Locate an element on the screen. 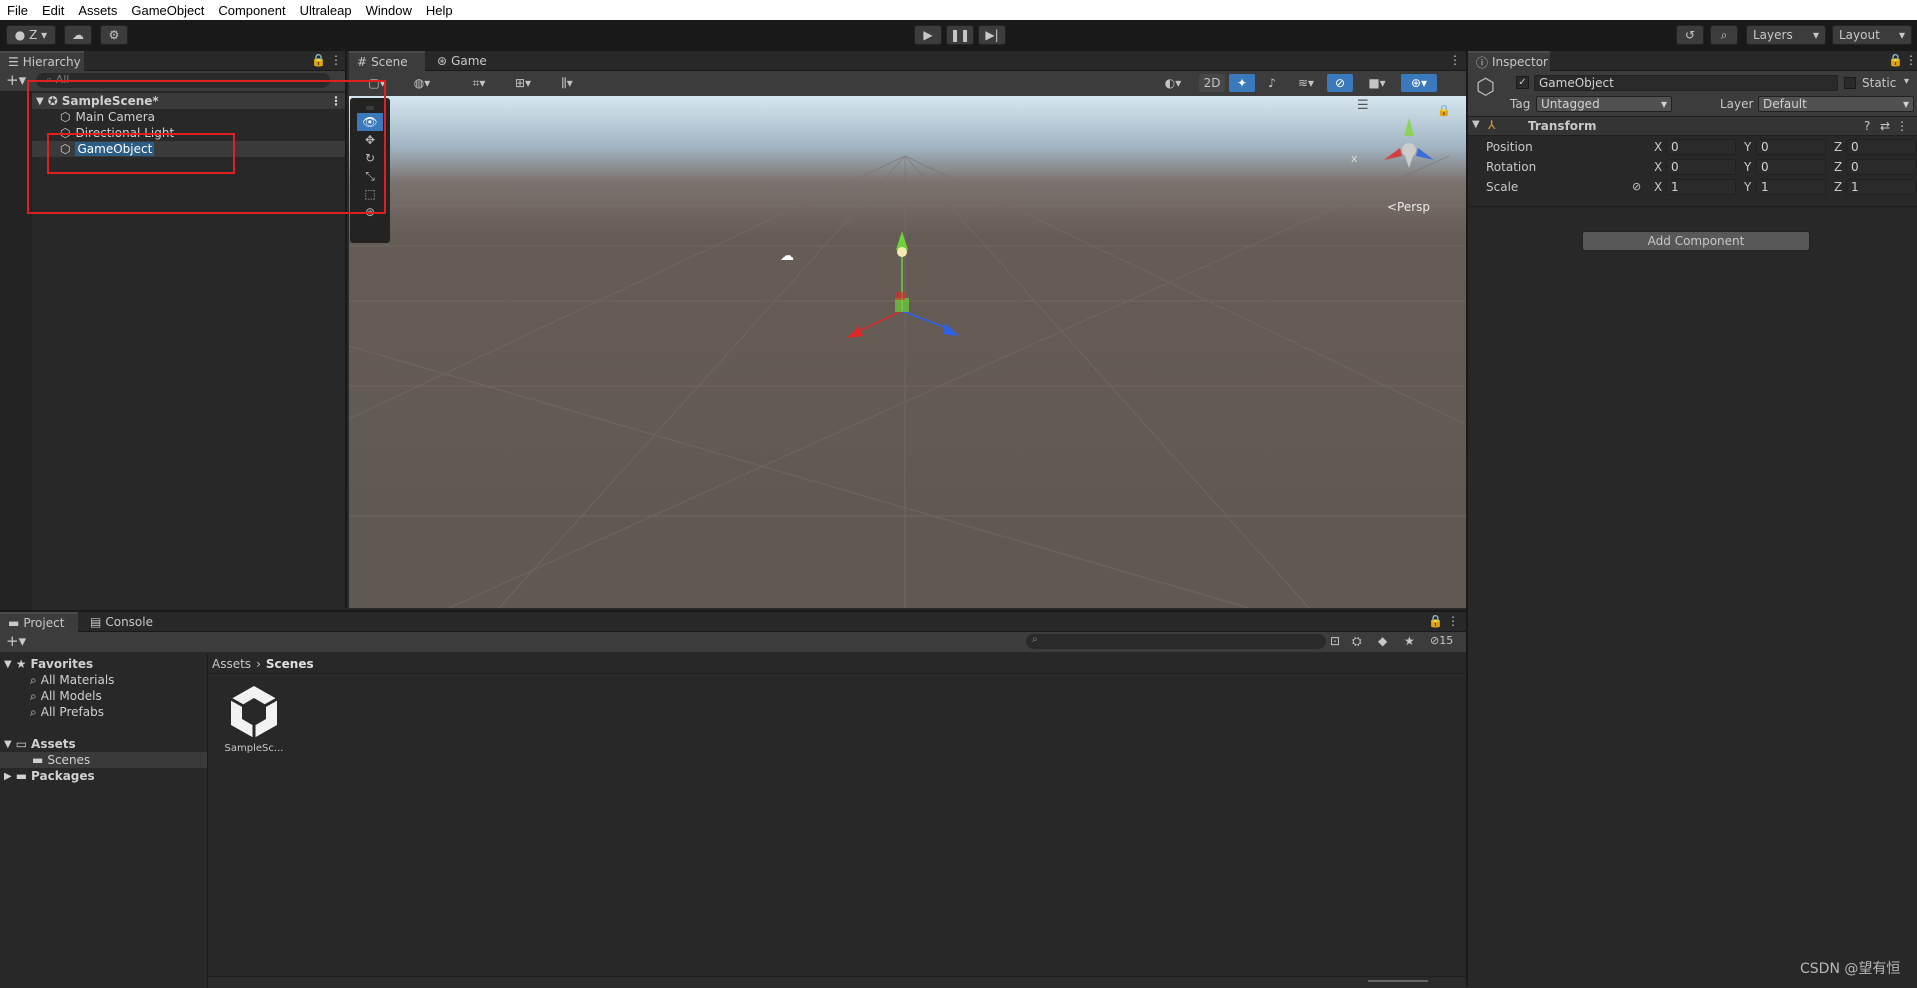 This screenshot has width=1917, height=988. play-button: ▶ is located at coordinates (928, 35).